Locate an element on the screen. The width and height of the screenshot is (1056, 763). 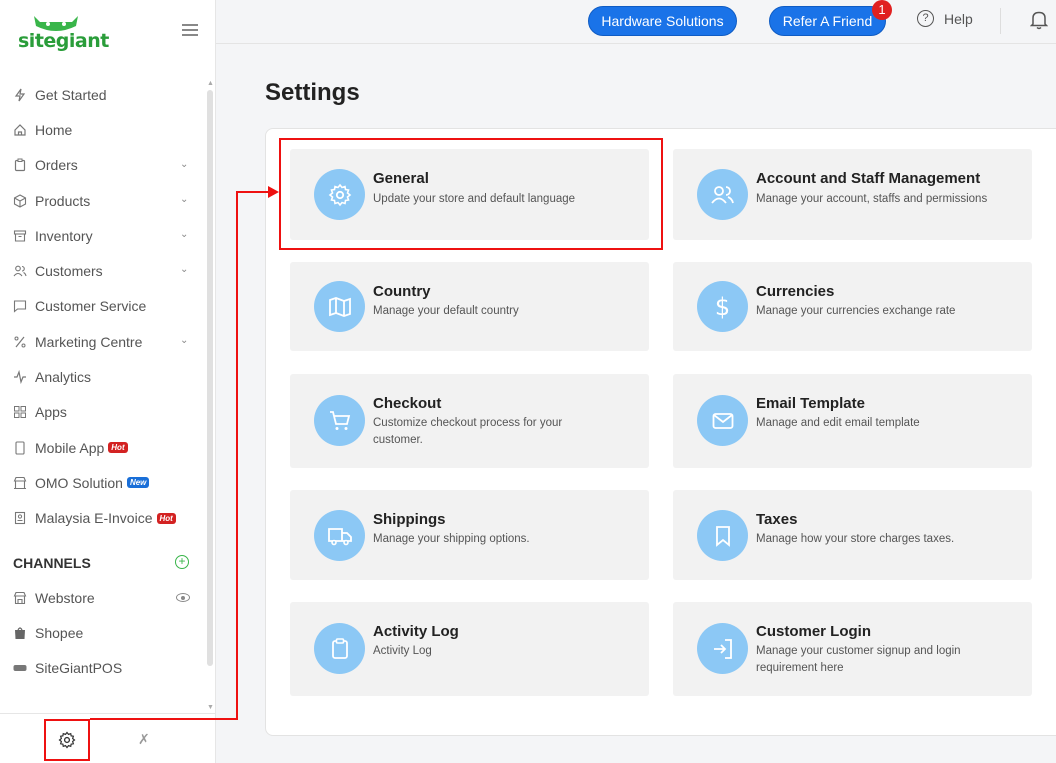
hardware-solutions-button: Hardware Solutions is located at coordinates (662, 21).